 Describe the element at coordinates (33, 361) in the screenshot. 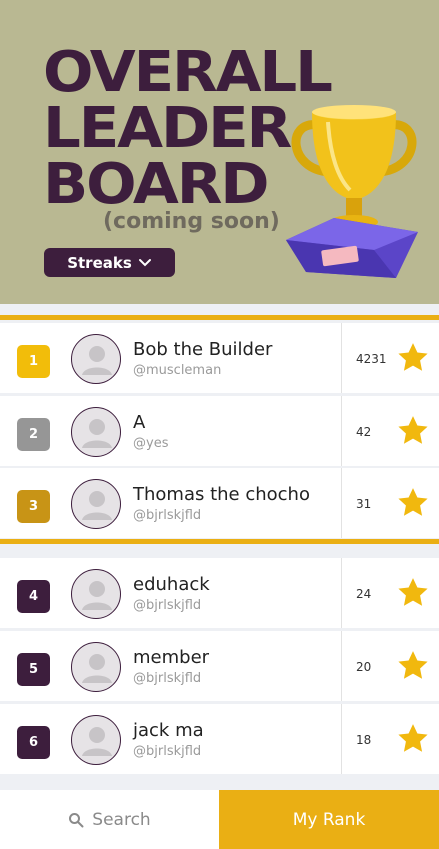

I see `rank-badge: 1` at that location.